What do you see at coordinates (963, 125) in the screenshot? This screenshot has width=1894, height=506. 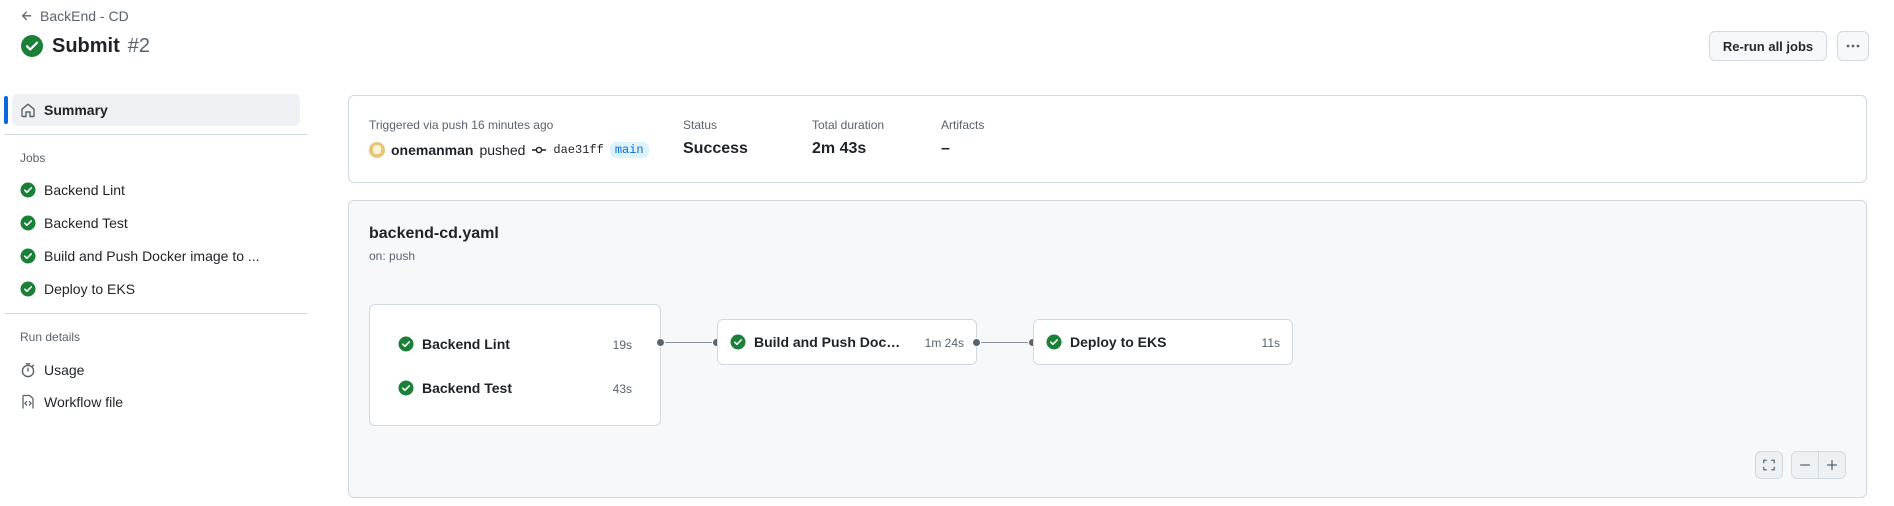 I see `artifacts-label: Artifacts` at bounding box center [963, 125].